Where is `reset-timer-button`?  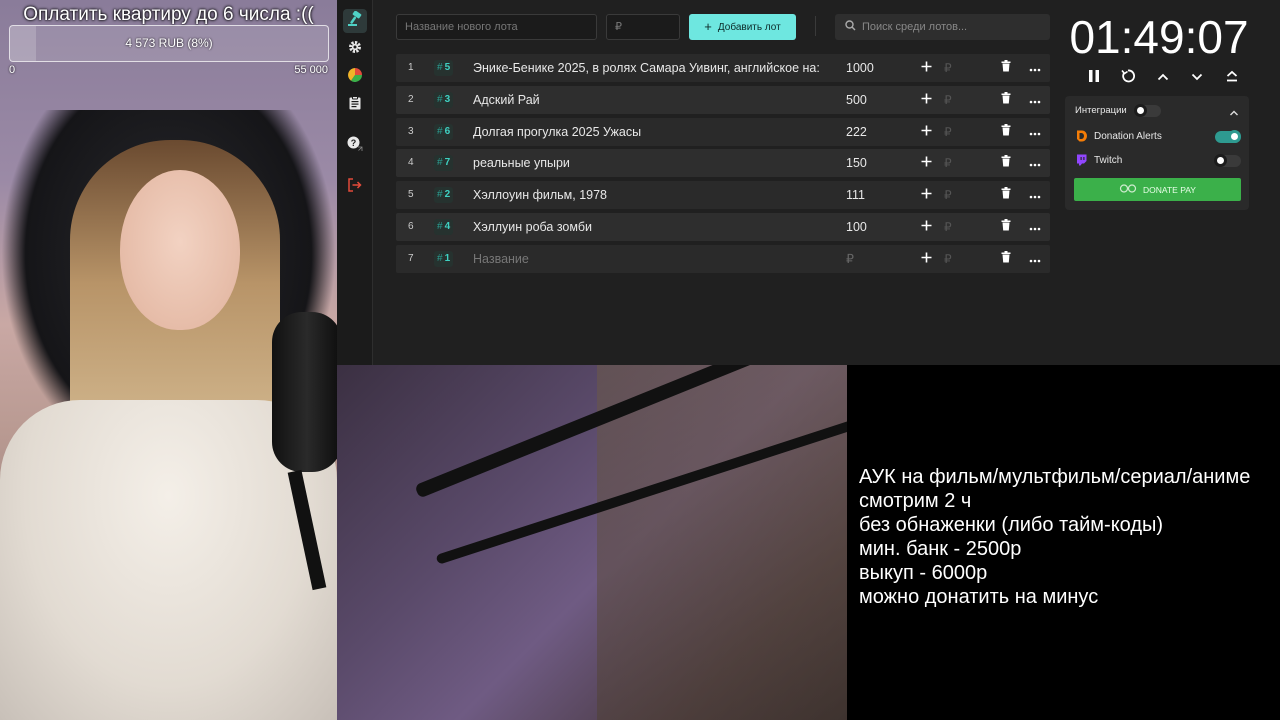 reset-timer-button is located at coordinates (1128, 78).